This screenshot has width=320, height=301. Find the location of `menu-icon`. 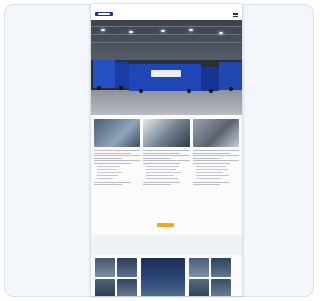

menu-icon is located at coordinates (235, 14).